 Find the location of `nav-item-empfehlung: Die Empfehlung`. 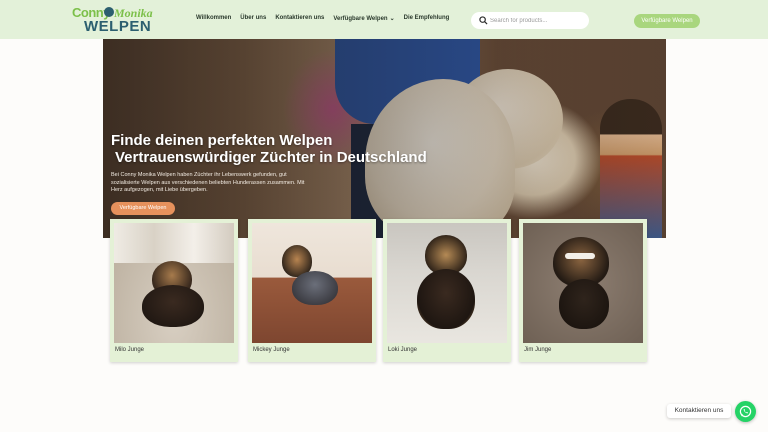

nav-item-empfehlung: Die Empfehlung is located at coordinates (427, 18).